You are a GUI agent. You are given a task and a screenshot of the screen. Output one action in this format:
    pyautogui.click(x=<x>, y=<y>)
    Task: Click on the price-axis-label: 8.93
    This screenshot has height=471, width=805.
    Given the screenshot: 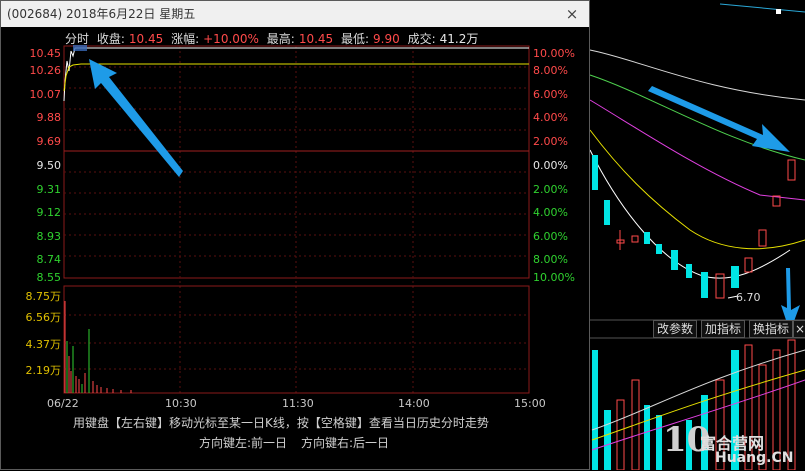 What is the action you would take?
    pyautogui.click(x=49, y=236)
    